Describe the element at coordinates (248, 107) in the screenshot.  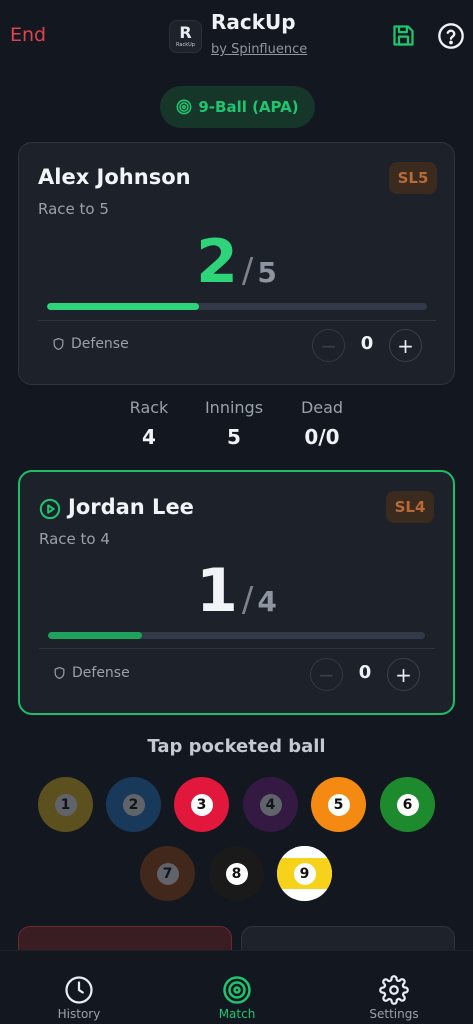
I see `game-type-label: 9-Ball (APA)` at that location.